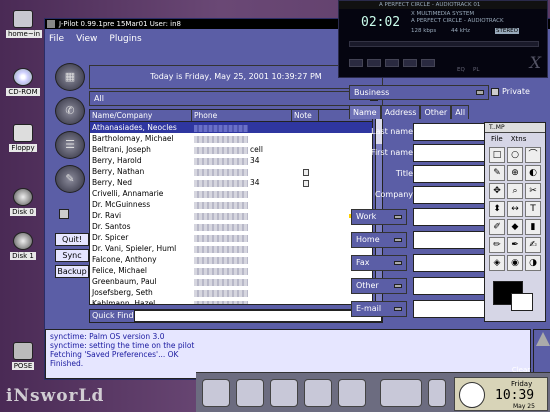  What do you see at coordinates (318, 393) in the screenshot?
I see `taskbar-editor-icon` at bounding box center [318, 393].